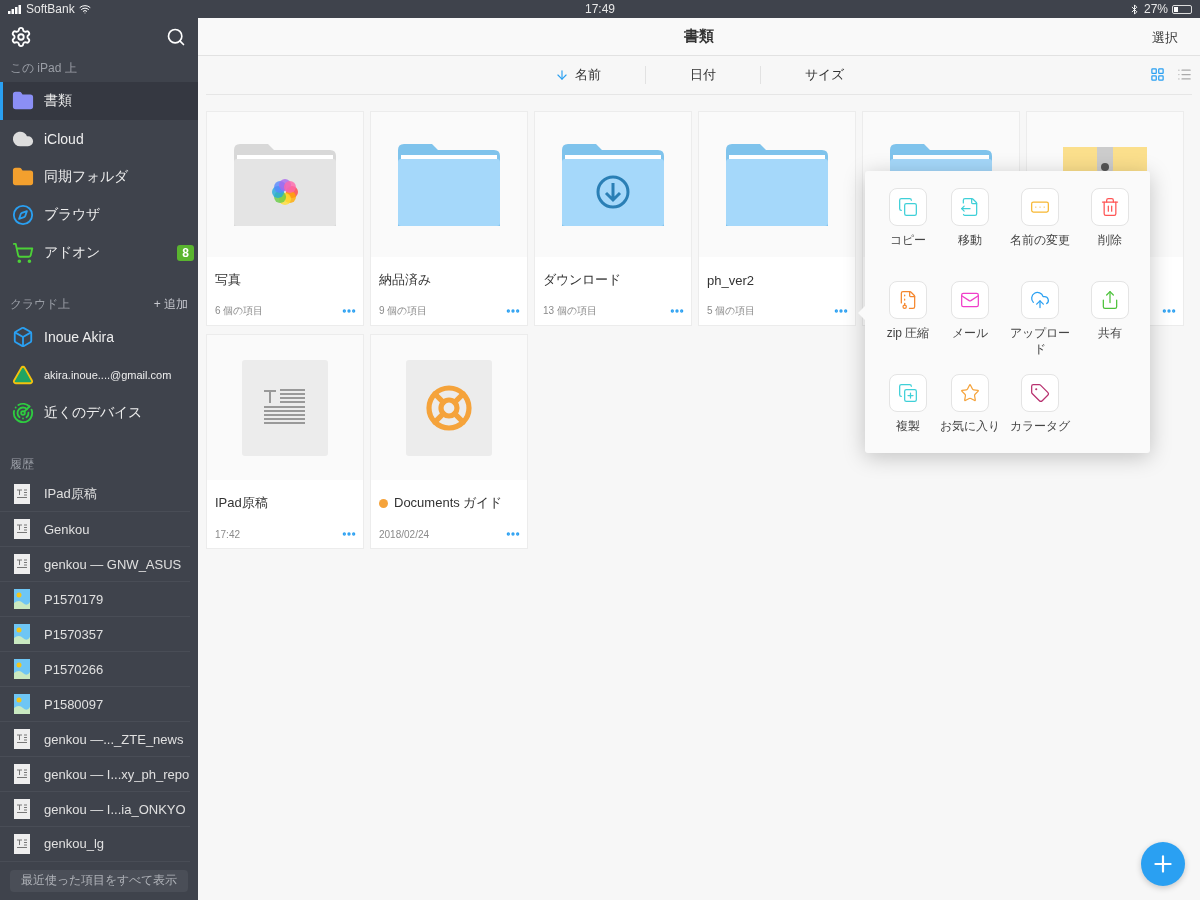  What do you see at coordinates (1182, 9) in the screenshot?
I see `battery-icon` at bounding box center [1182, 9].